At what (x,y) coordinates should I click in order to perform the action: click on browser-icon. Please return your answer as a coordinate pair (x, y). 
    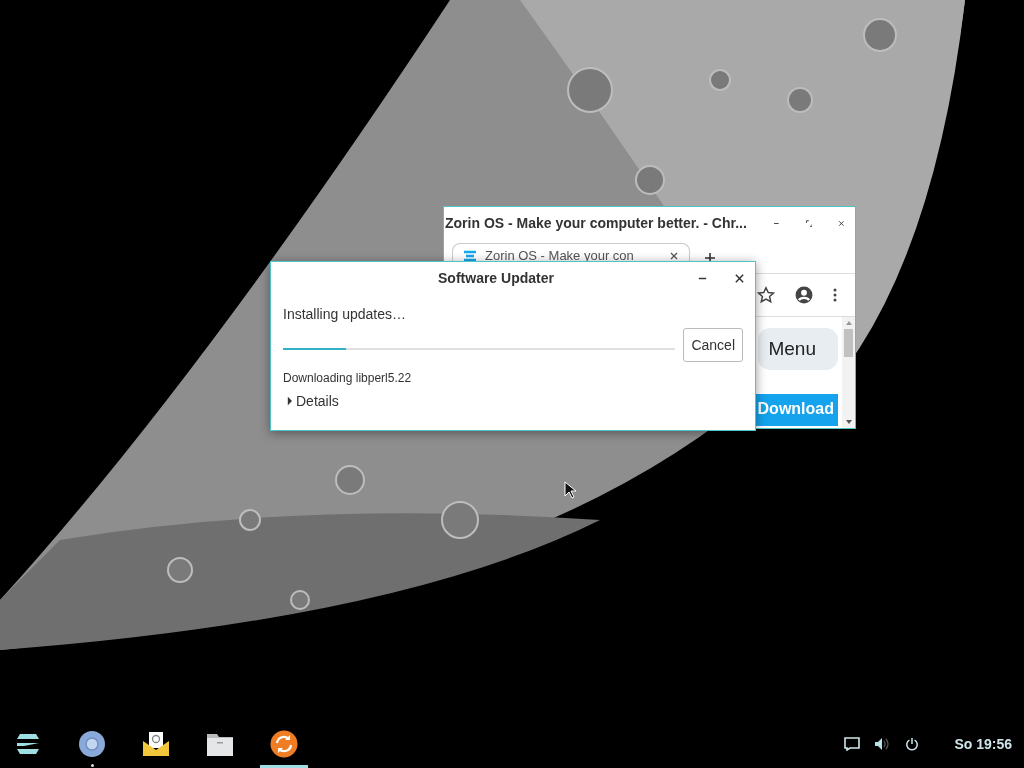
    Looking at the image, I should click on (92, 744).